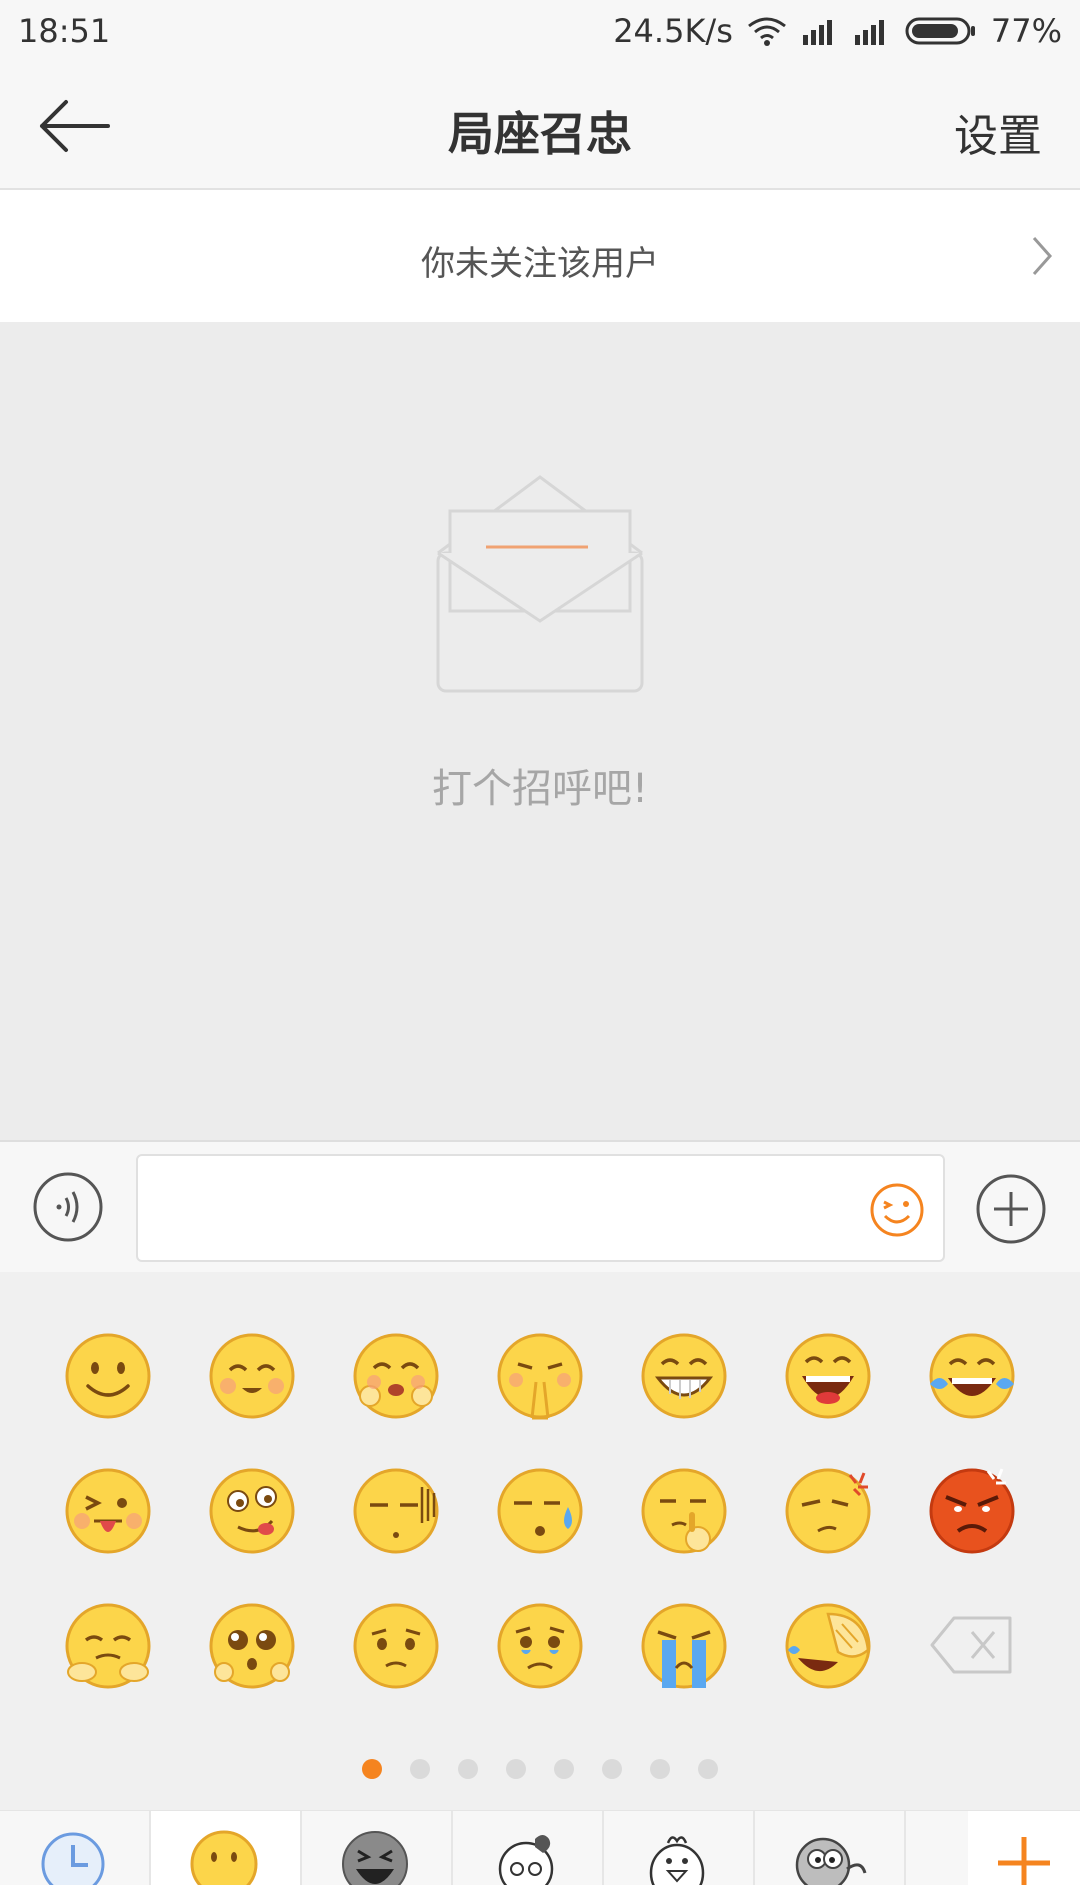 This screenshot has width=1080, height=1885. Describe the element at coordinates (972, 1646) in the screenshot. I see `delete-key-icon` at that location.